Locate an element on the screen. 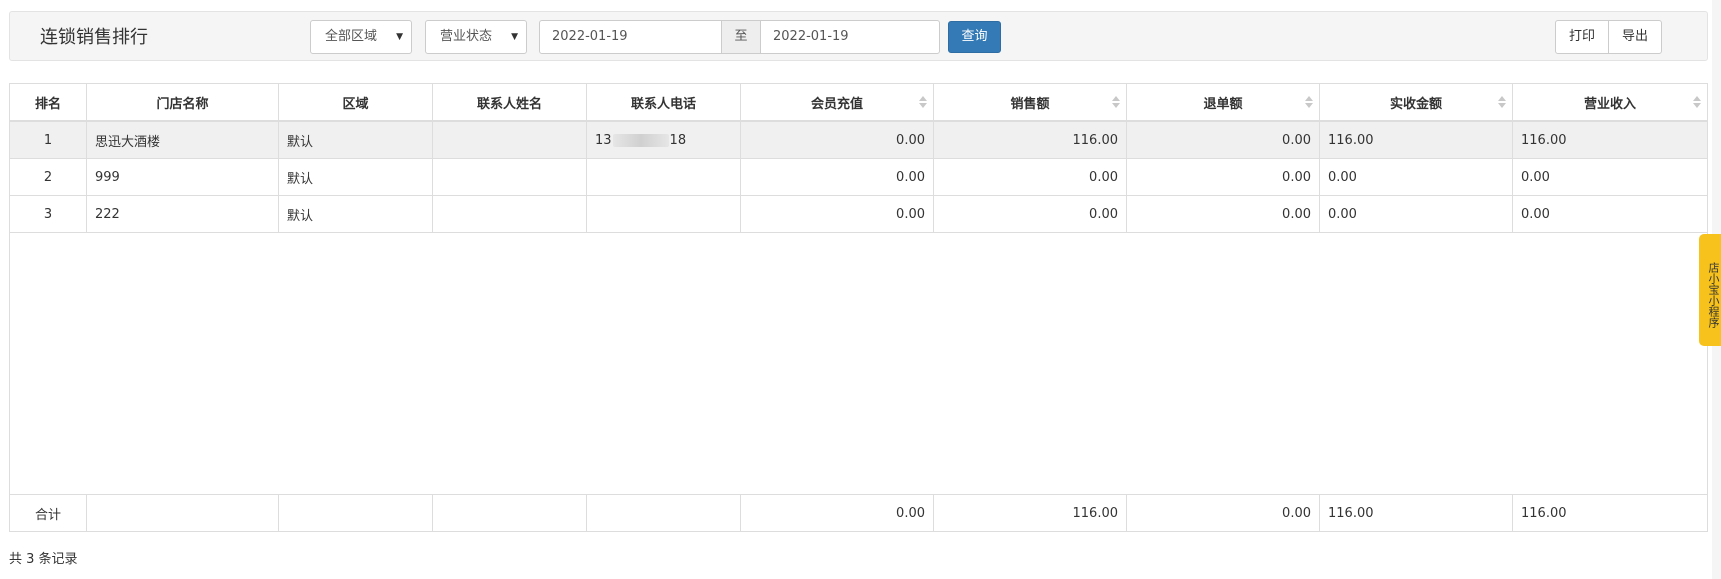  redacted-blur is located at coordinates (640, 140).